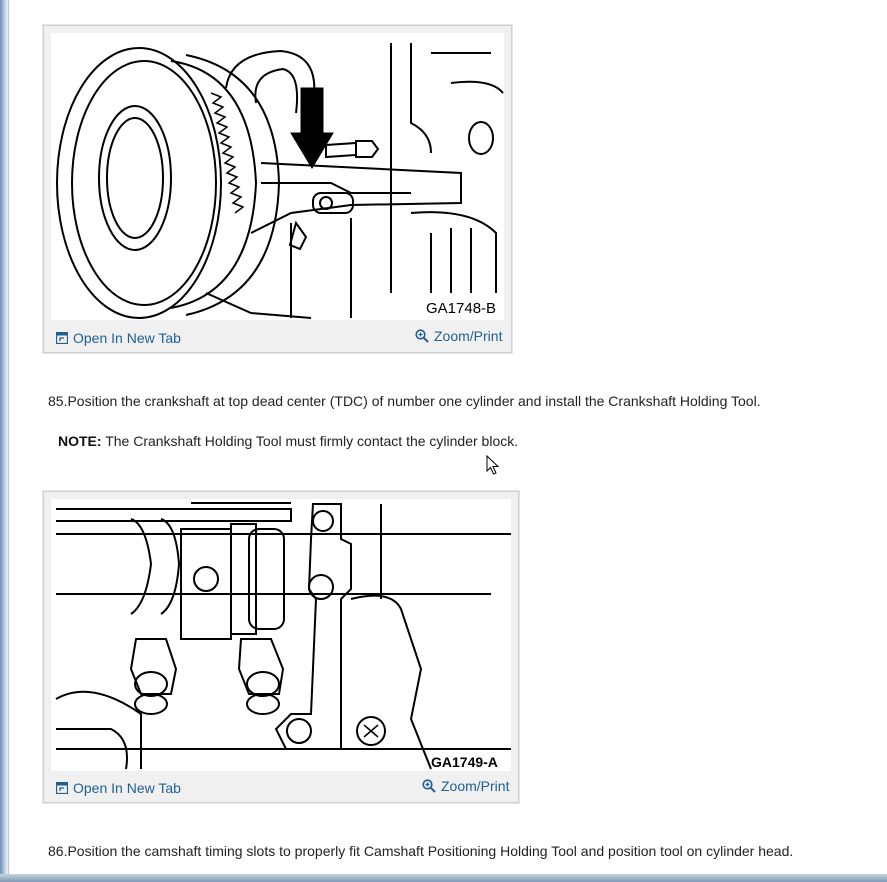 This screenshot has height=882, width=887. I want to click on figure-code-label: GA1748-B, so click(461, 308).